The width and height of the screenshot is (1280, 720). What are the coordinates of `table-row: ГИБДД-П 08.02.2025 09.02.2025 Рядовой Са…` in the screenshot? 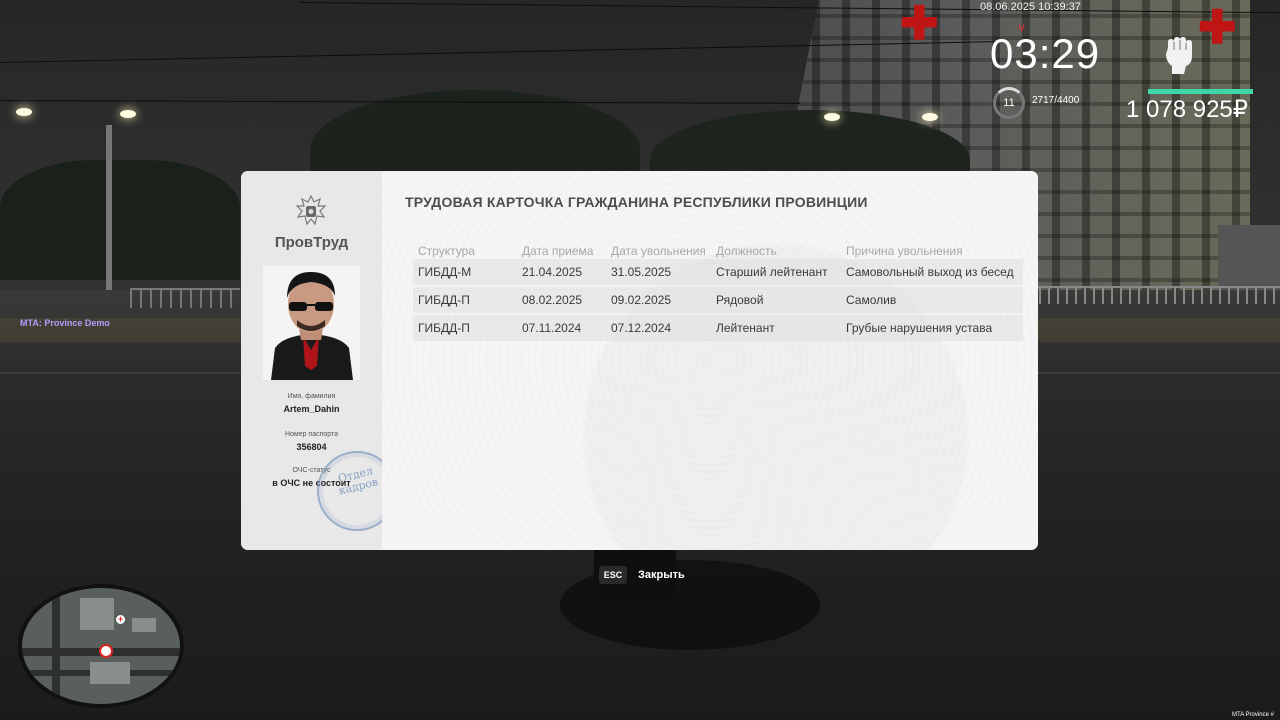 It's located at (718, 300).